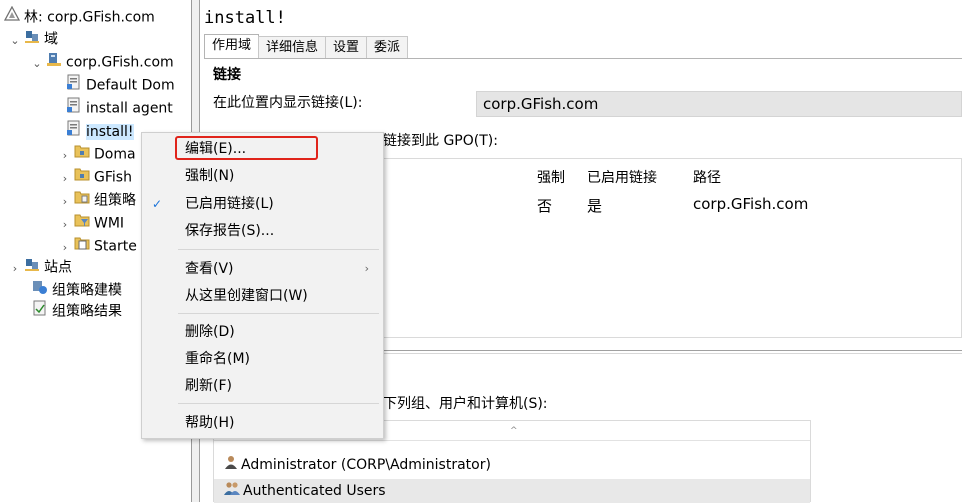 The height and width of the screenshot is (503, 962). I want to click on tree-item-domain: ⌄ corp.GFish.com, so click(102, 62).